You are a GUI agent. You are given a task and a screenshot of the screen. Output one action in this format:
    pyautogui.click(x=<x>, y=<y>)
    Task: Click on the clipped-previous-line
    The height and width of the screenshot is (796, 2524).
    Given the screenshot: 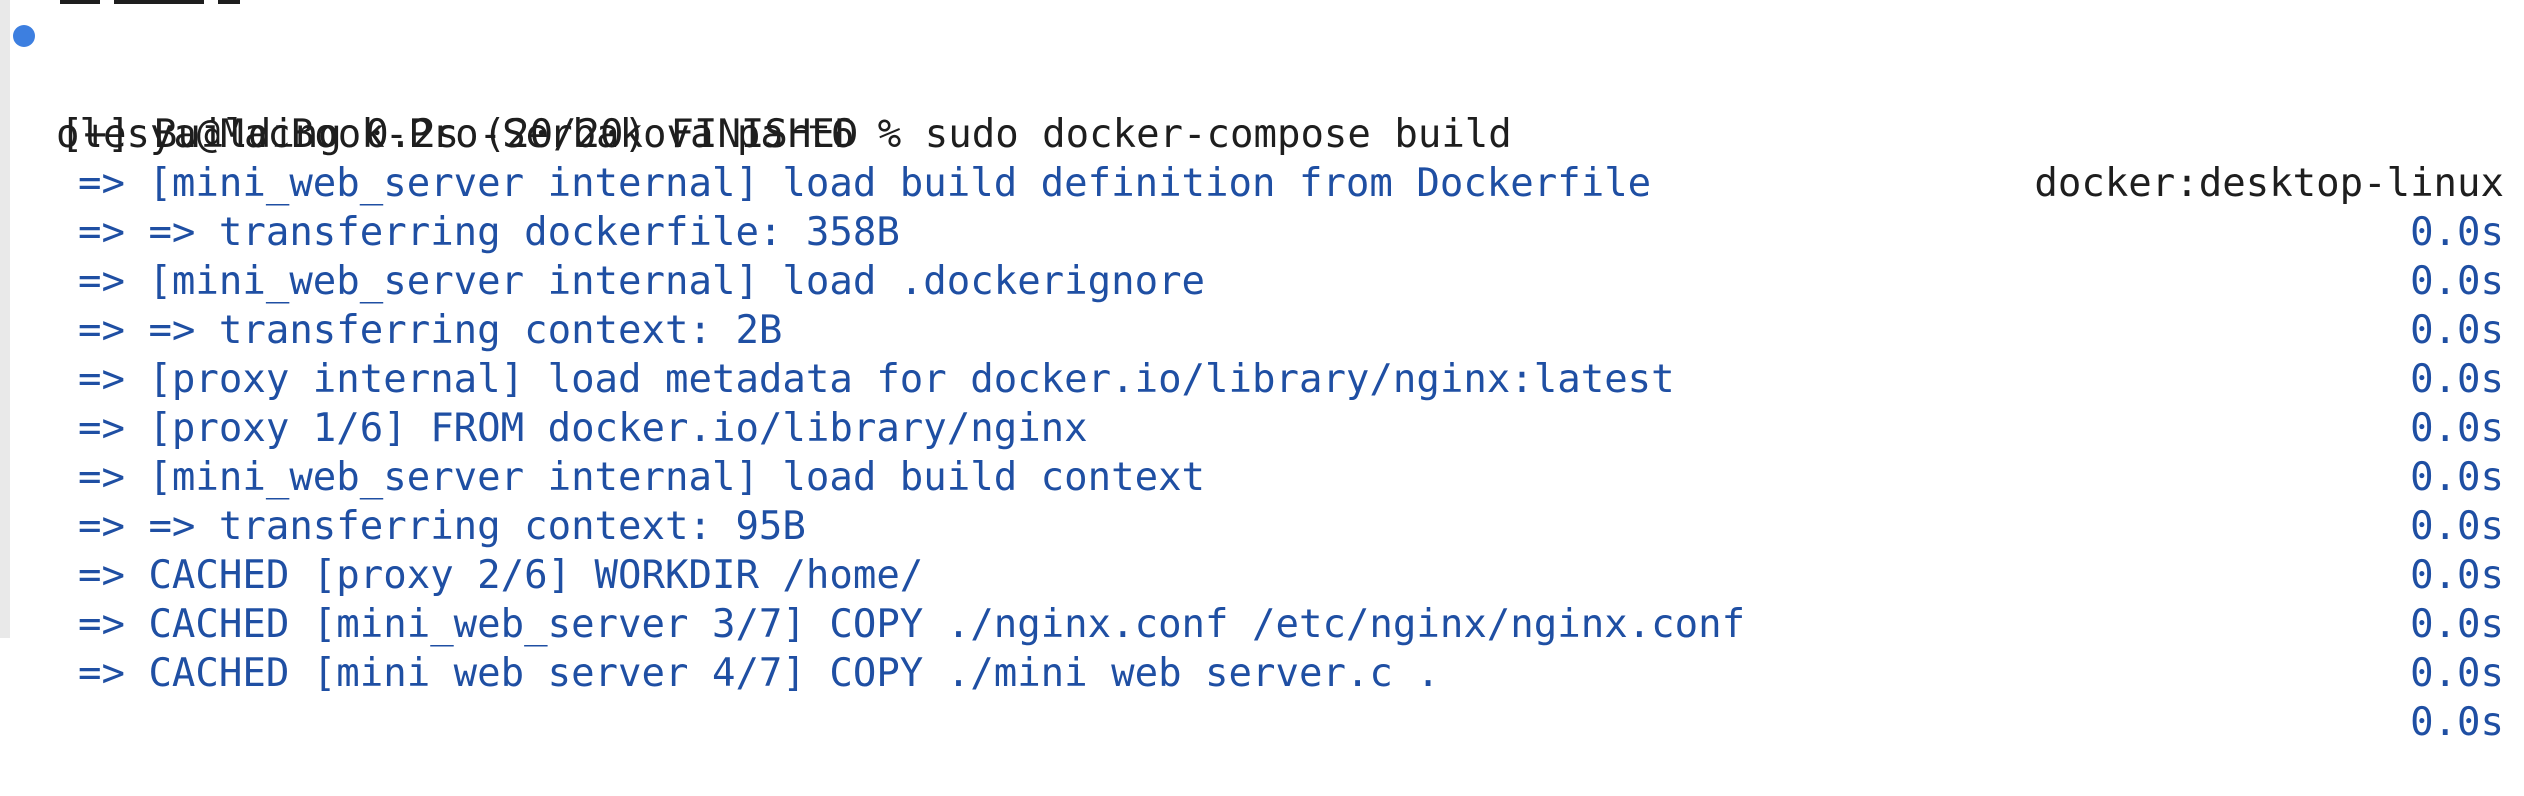 What is the action you would take?
    pyautogui.click(x=220, y=4)
    